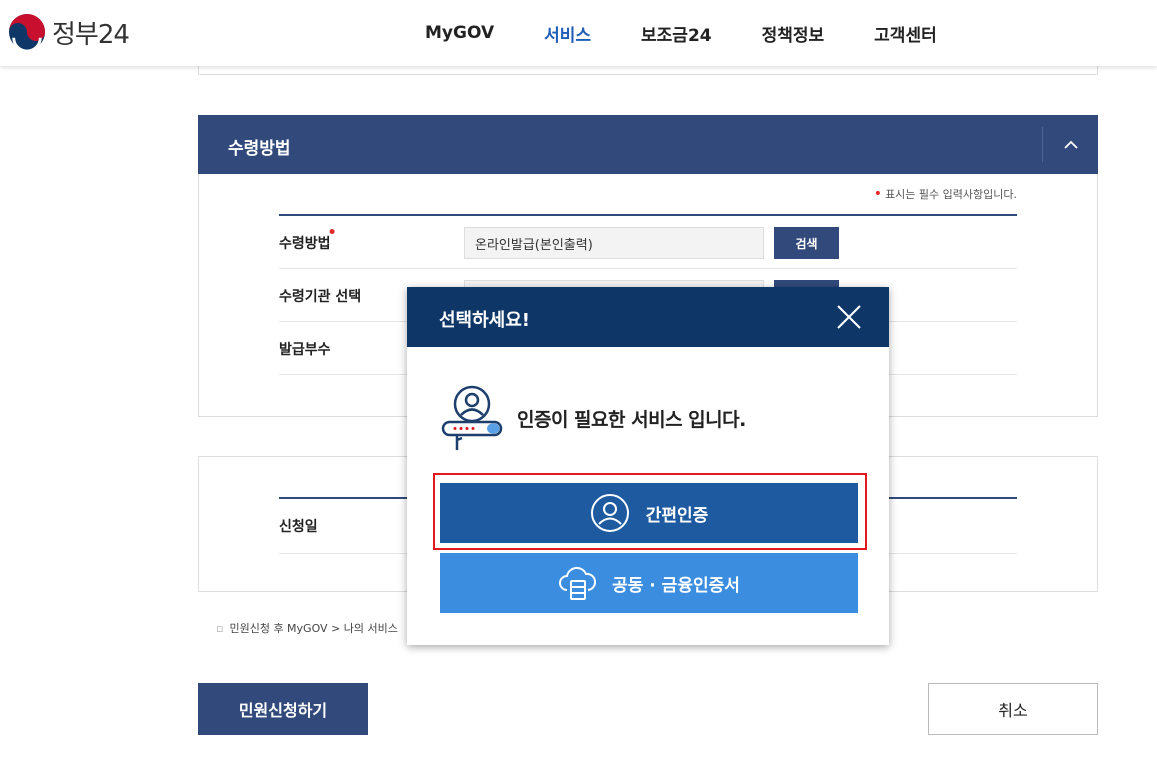 The height and width of the screenshot is (768, 1157). Describe the element at coordinates (609, 513) in the screenshot. I see `user-circle-icon` at that location.